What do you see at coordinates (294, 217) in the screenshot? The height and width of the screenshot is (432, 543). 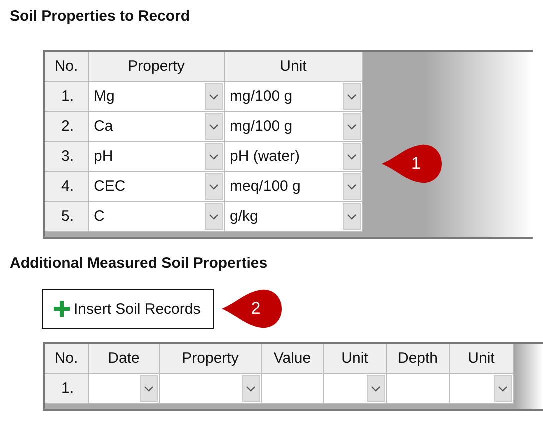 I see `dropdown-field: g/kg` at bounding box center [294, 217].